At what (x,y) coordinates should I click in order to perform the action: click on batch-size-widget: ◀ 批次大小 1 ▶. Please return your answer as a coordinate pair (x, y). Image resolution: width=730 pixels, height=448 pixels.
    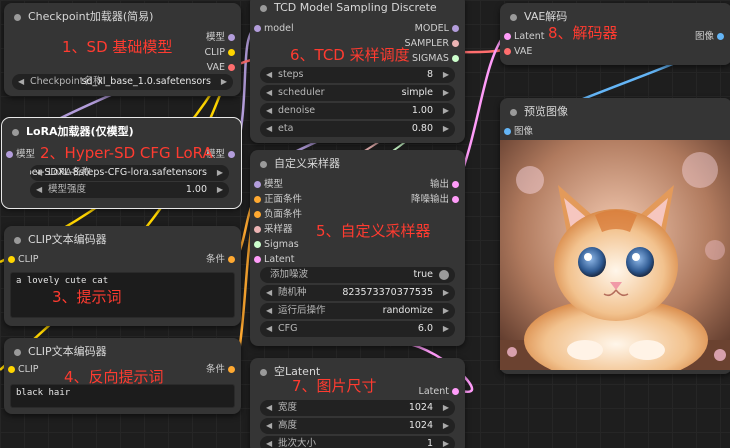
    Looking at the image, I should click on (357, 442).